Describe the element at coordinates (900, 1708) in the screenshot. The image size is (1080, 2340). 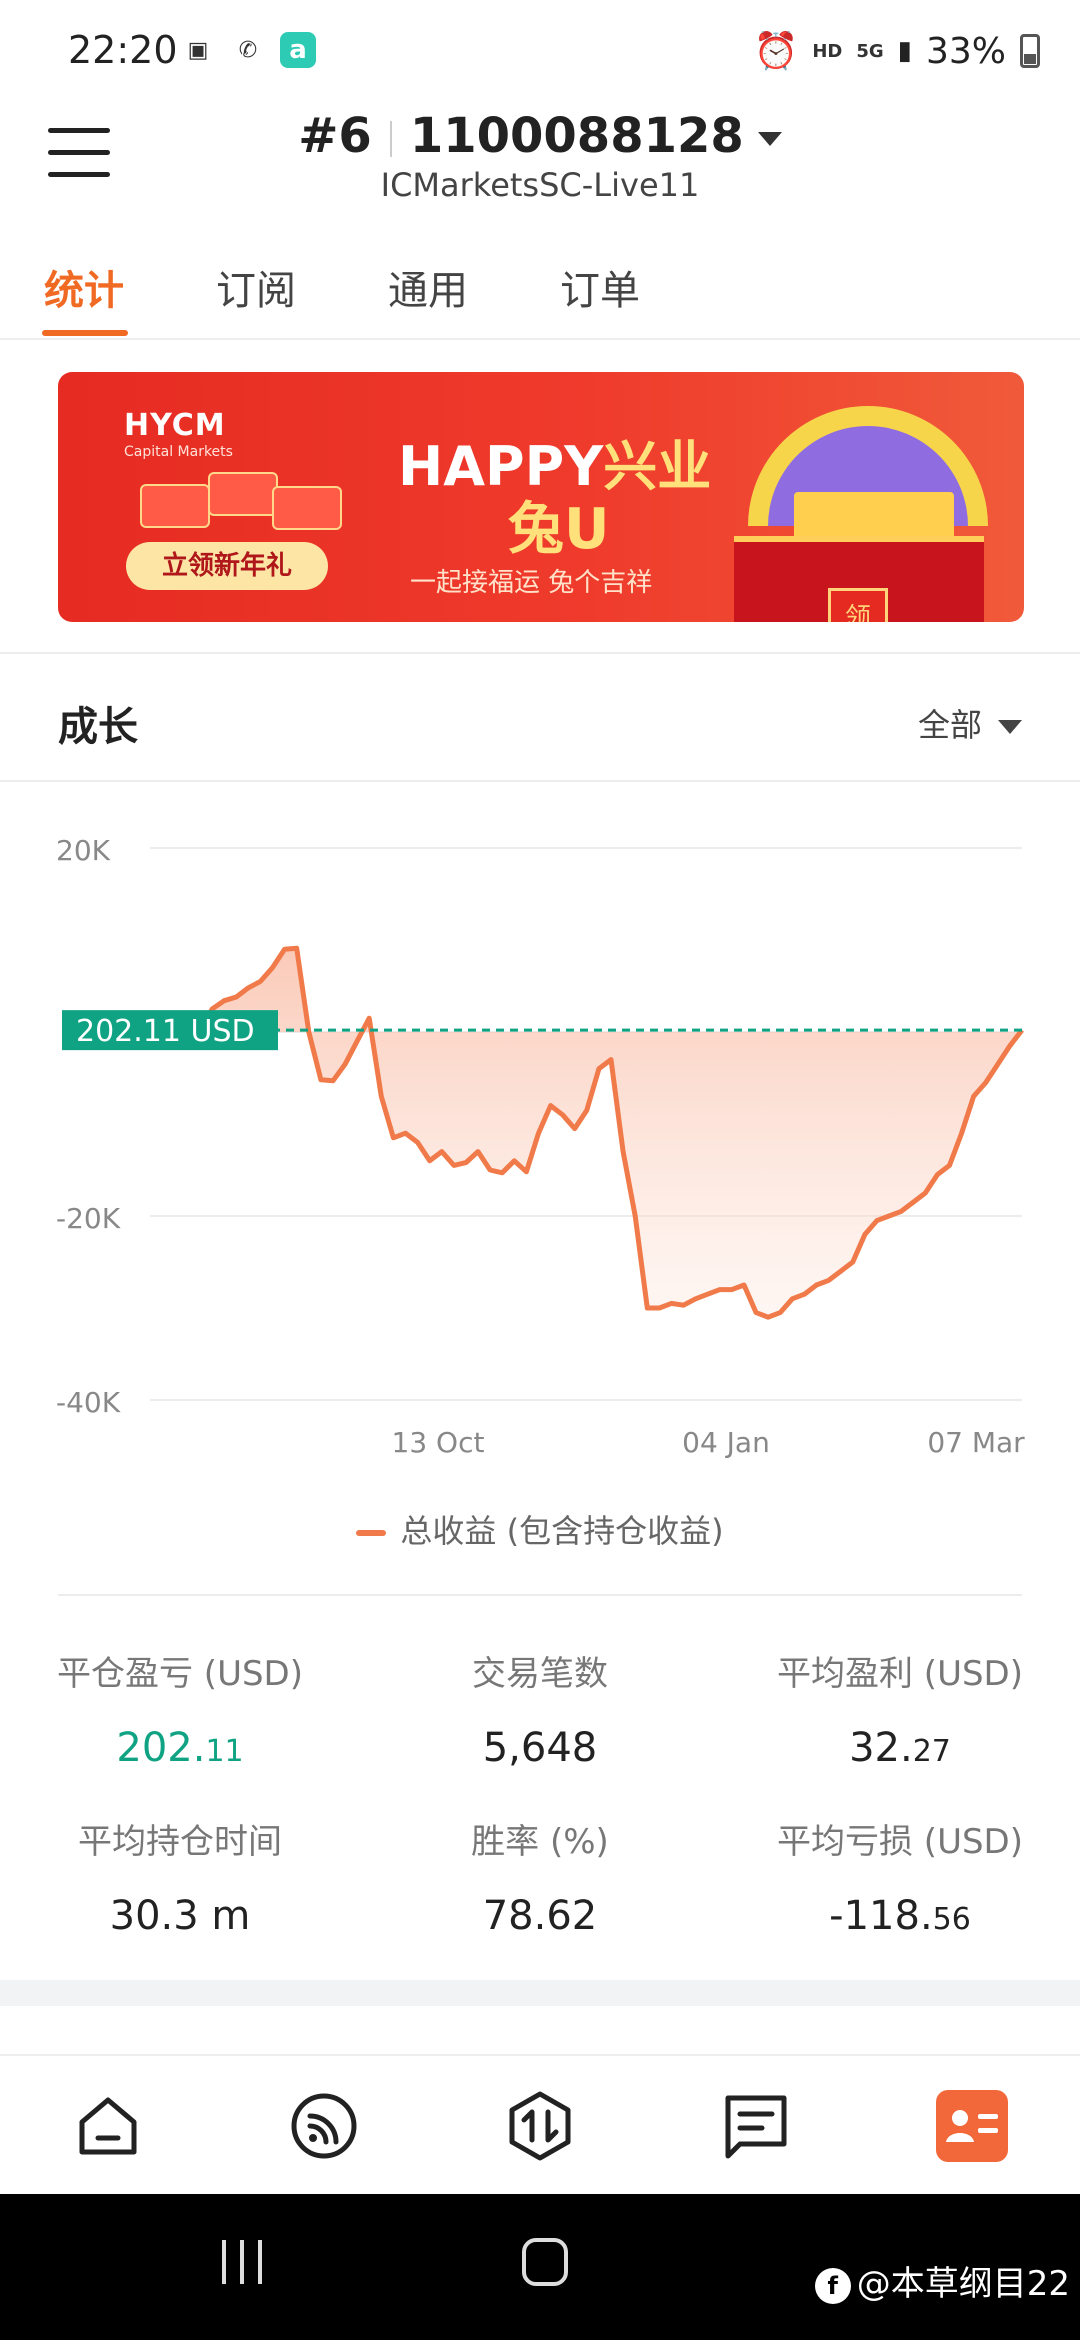
I see `stat-avg-profit: 平均盈利 (USD) 32.27` at that location.